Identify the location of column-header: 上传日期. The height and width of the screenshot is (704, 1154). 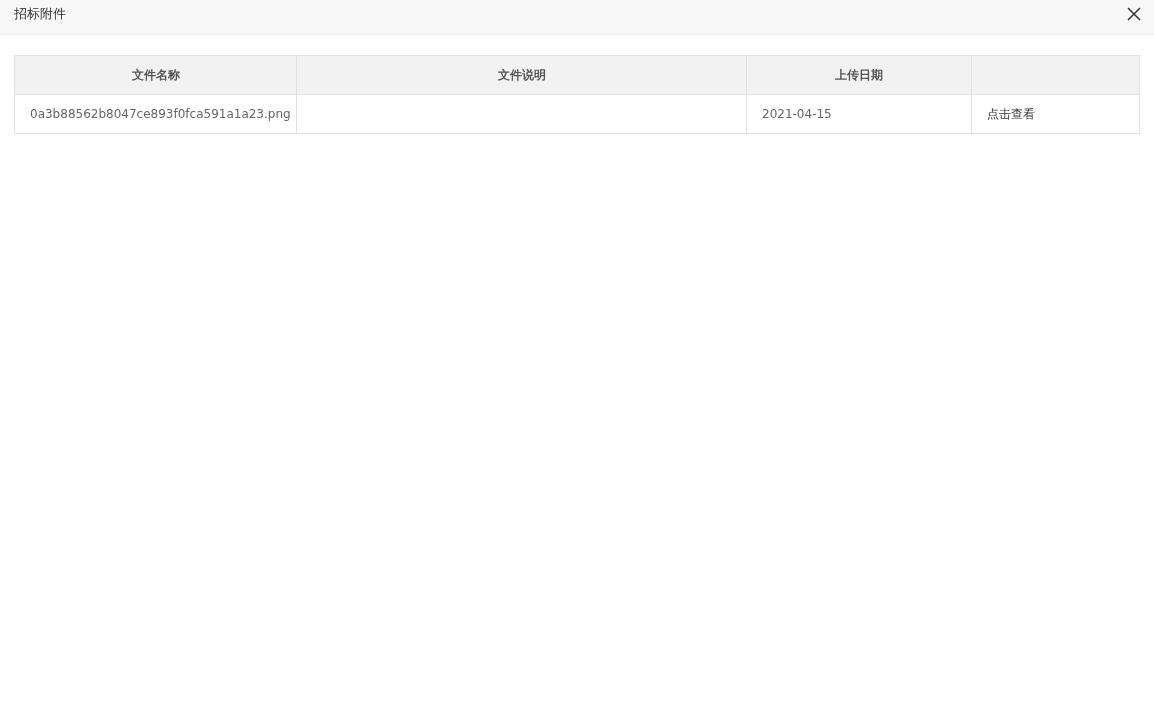
(859, 75).